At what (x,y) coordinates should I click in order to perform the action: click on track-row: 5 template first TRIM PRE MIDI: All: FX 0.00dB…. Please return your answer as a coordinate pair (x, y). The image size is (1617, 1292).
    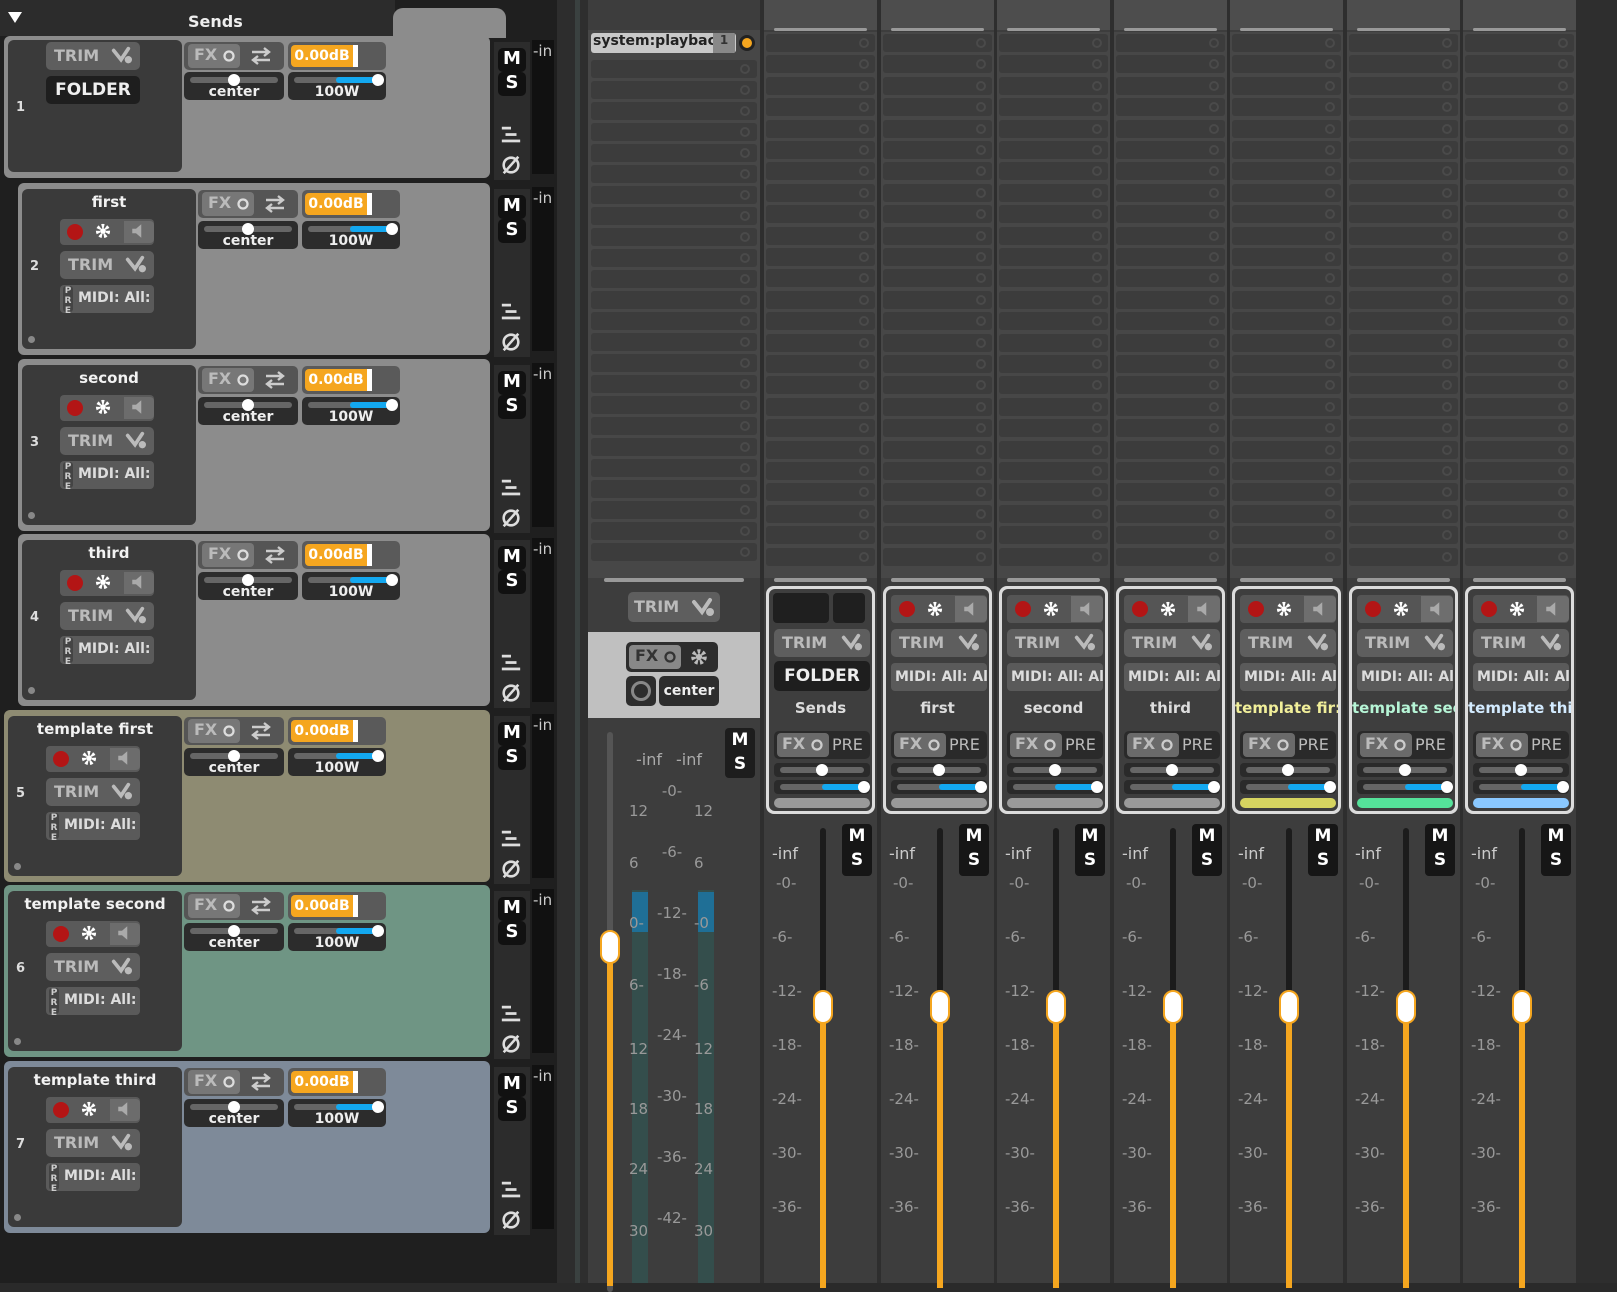
    Looking at the image, I should click on (247, 796).